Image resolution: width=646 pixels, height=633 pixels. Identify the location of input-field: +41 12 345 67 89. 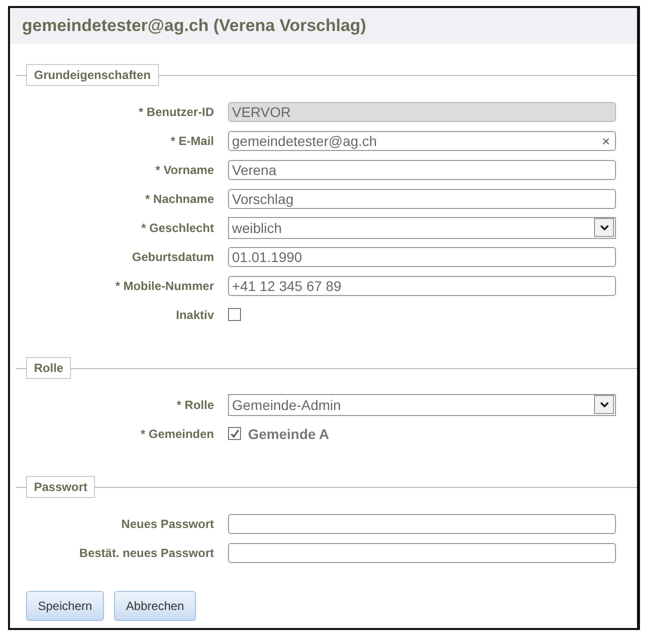
(422, 286).